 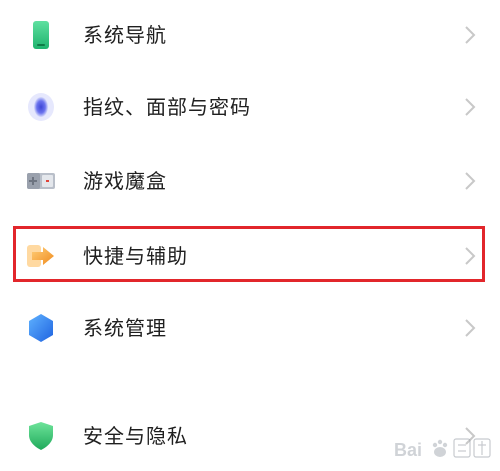 What do you see at coordinates (125, 181) in the screenshot?
I see `settings-item-label: 游戏魔盒` at bounding box center [125, 181].